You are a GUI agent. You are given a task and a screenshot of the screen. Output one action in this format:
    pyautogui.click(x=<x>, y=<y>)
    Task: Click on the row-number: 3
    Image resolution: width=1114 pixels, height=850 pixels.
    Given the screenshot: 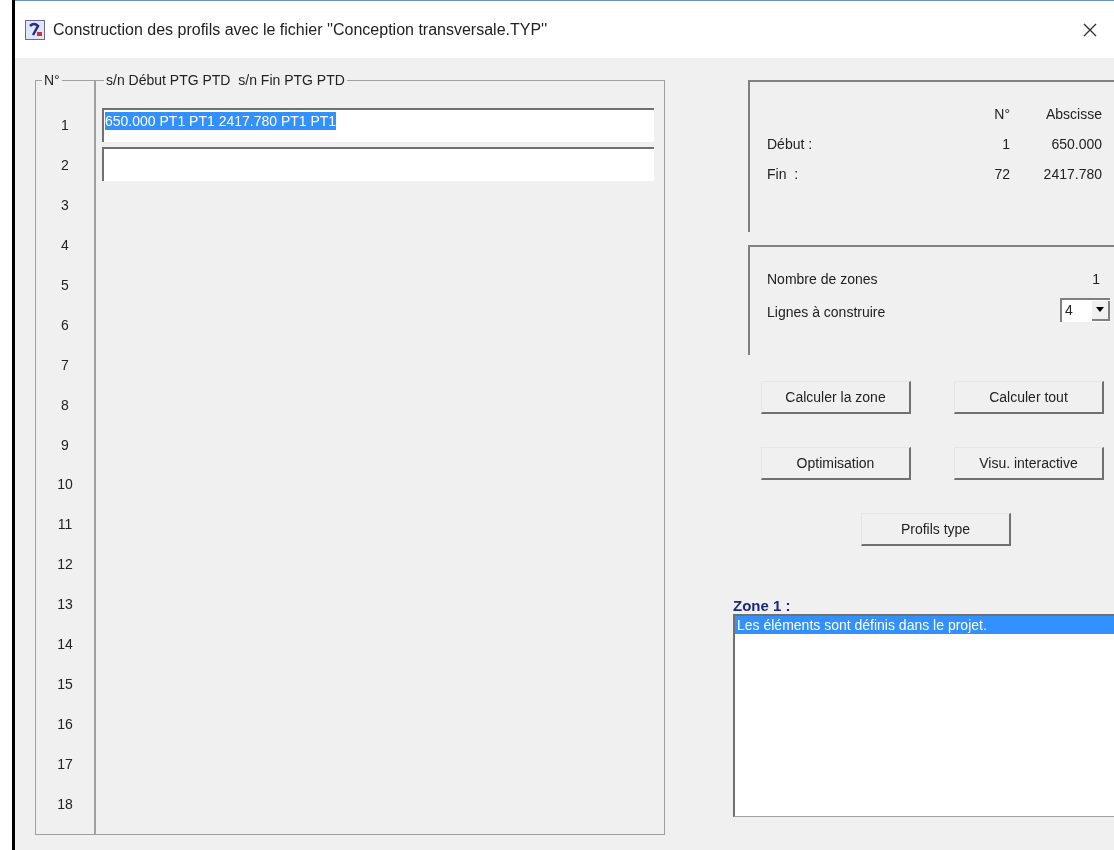 What is the action you would take?
    pyautogui.click(x=65, y=205)
    